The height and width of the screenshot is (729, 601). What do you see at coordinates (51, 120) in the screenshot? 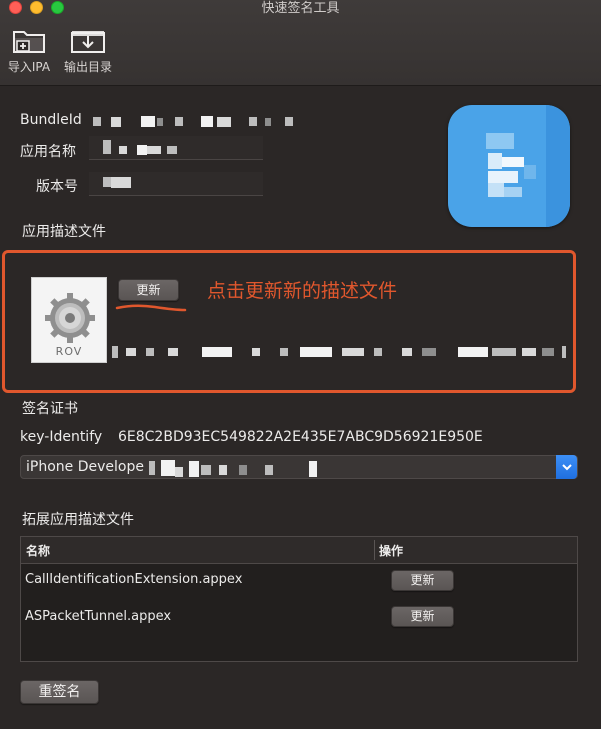
I see `bundle-id-label: BundleId` at bounding box center [51, 120].